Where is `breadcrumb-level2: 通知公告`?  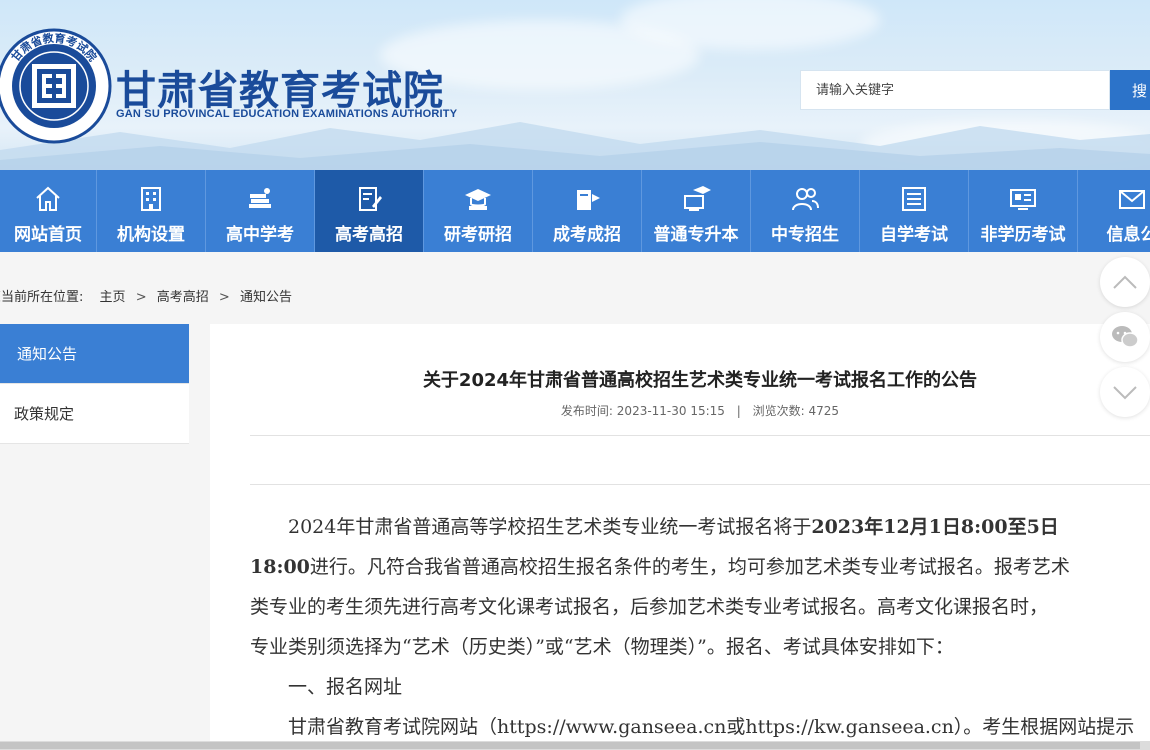
breadcrumb-level2: 通知公告 is located at coordinates (266, 297).